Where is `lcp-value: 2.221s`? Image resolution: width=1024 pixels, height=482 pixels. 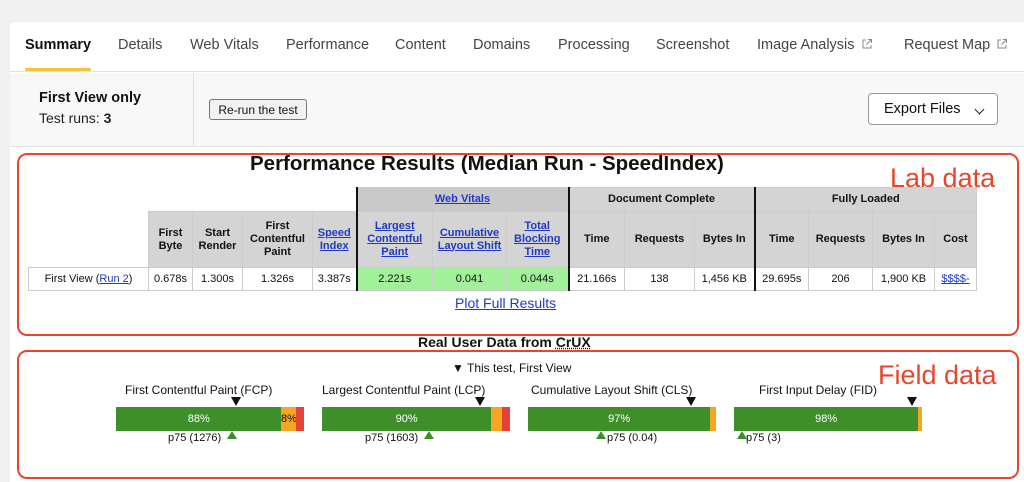 lcp-value: 2.221s is located at coordinates (394, 279).